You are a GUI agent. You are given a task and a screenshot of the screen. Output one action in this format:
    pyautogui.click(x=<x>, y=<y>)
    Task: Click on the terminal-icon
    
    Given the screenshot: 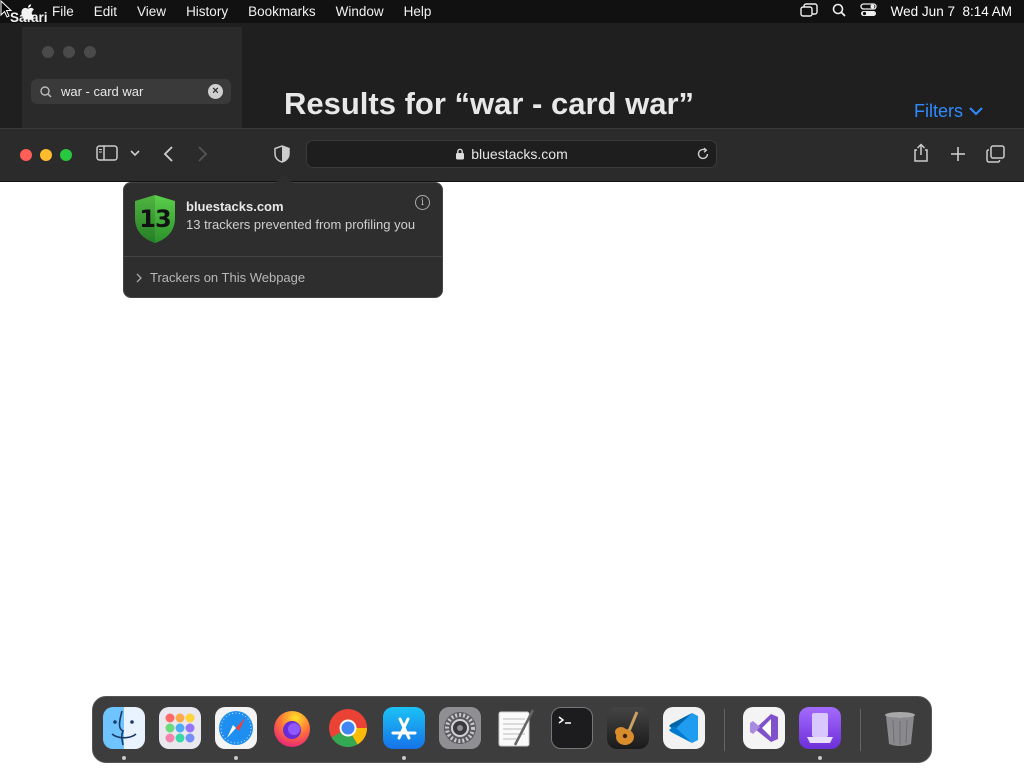 What is the action you would take?
    pyautogui.click(x=572, y=728)
    